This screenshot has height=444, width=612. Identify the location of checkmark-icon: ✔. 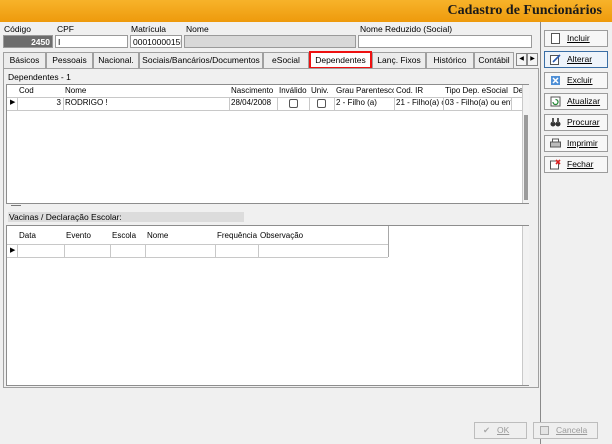
(487, 430).